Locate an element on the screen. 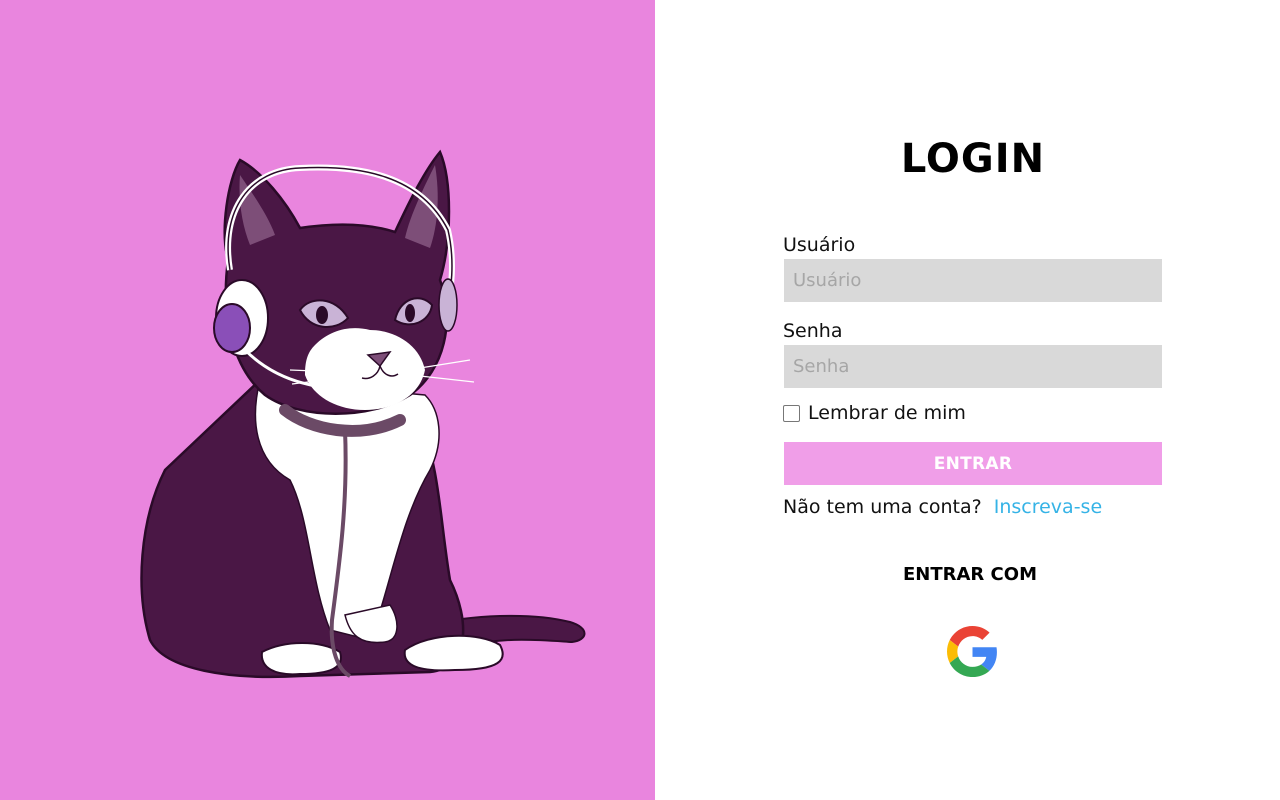 Image resolution: width=1280 pixels, height=800 pixels. alt-login-title: ENTRAR COM is located at coordinates (970, 574).